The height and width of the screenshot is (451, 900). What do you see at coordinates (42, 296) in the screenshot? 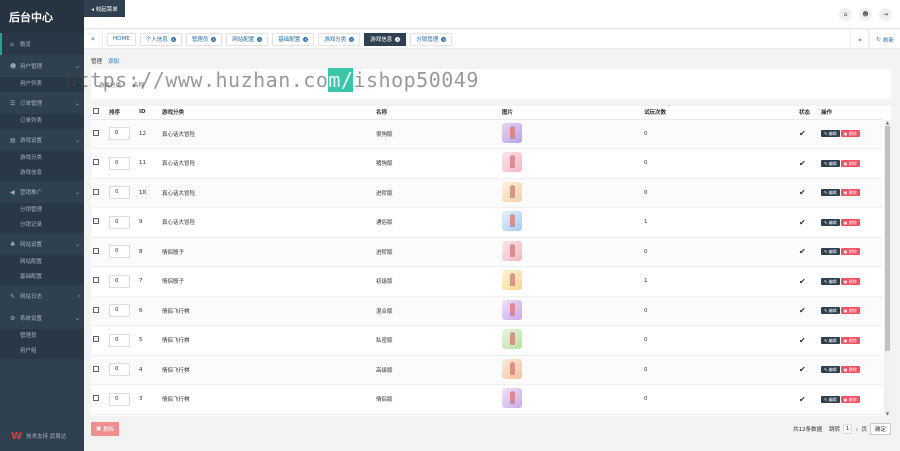
I see `sidebar-item-6: ✎ 网站日志 ‹` at bounding box center [42, 296].